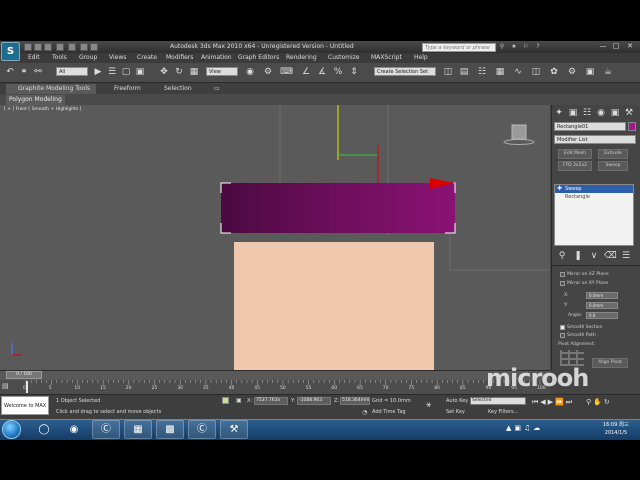 This screenshot has width=640, height=480. What do you see at coordinates (72, 47) in the screenshot?
I see `redo-icon` at bounding box center [72, 47].